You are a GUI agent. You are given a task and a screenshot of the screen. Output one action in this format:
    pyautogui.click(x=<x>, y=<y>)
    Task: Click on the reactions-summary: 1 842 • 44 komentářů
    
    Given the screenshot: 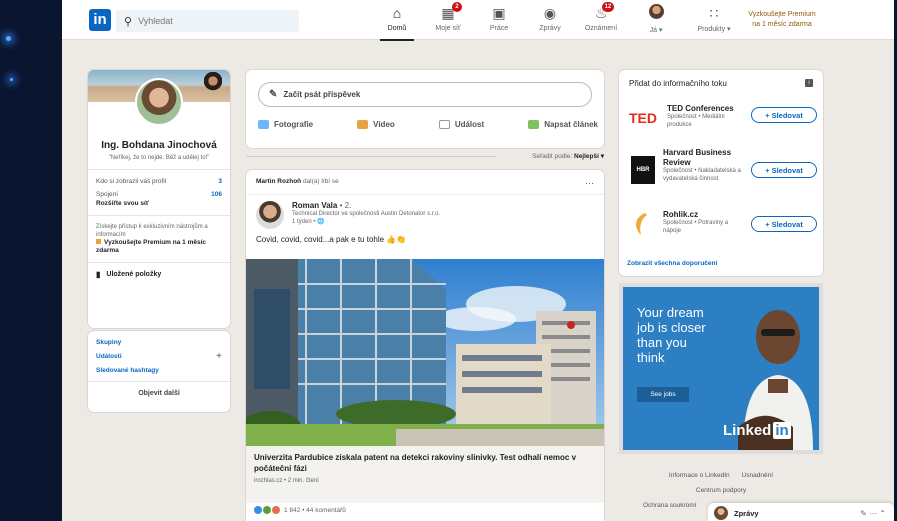 What is the action you would take?
    pyautogui.click(x=300, y=510)
    